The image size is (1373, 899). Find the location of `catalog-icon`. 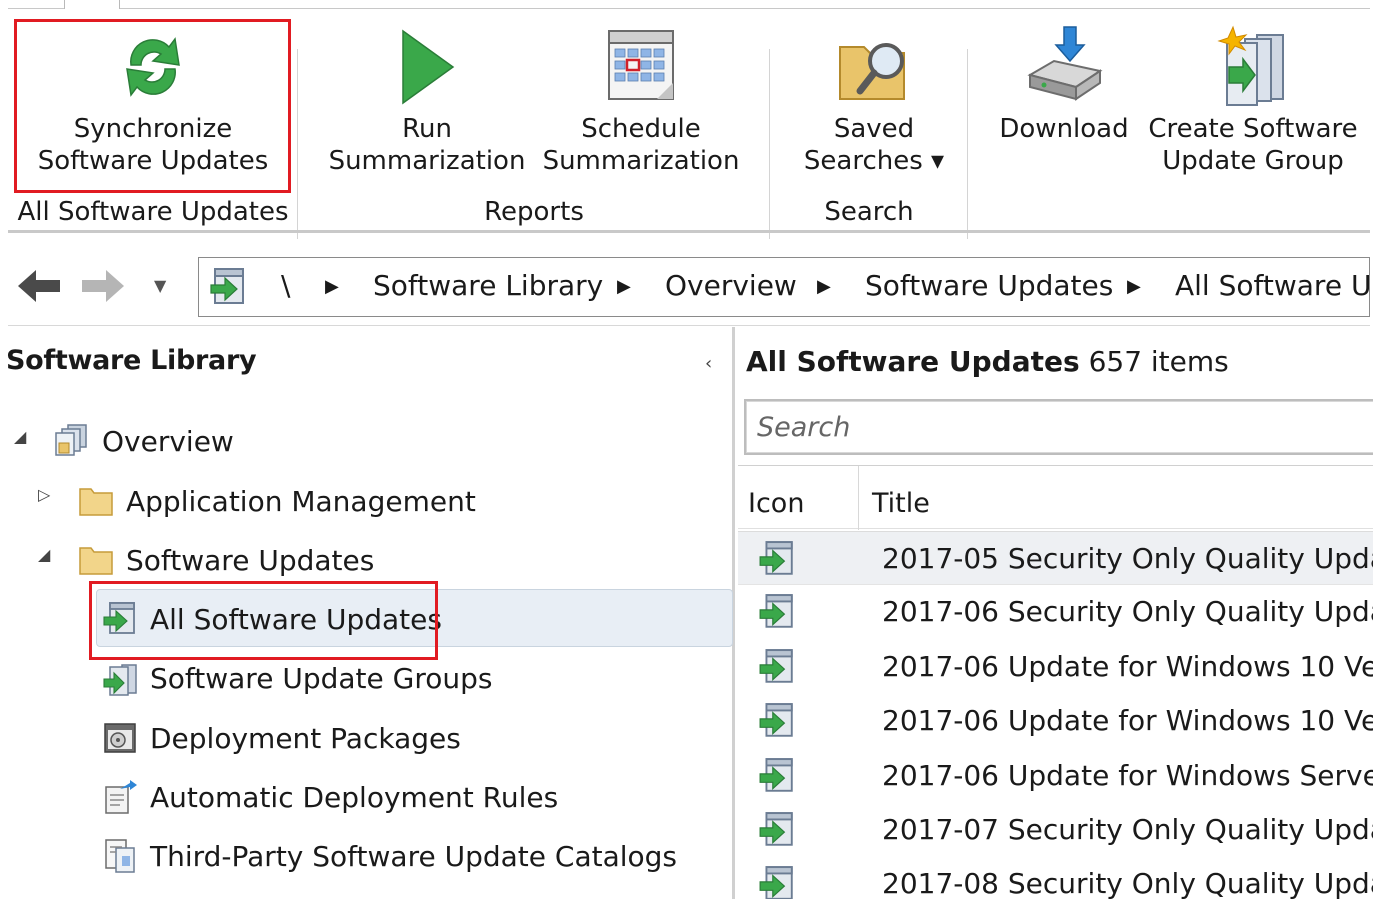

catalog-icon is located at coordinates (120, 856).